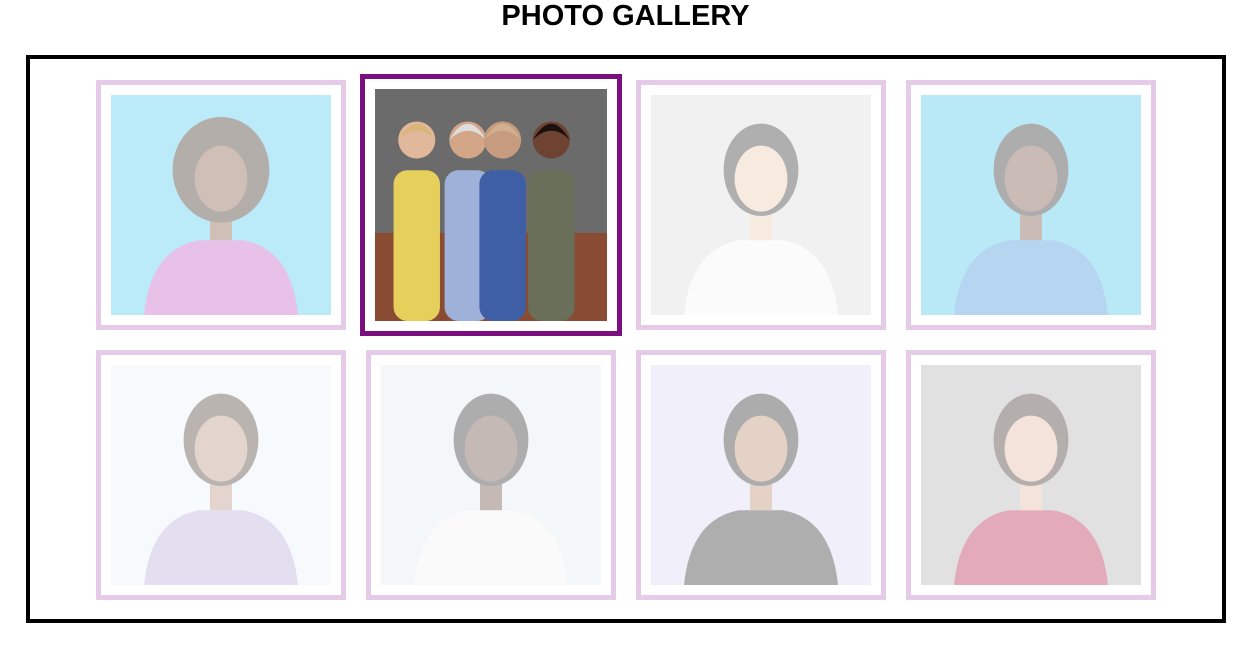  I want to click on smiling-man-curly-hair-photo, so click(221, 205).